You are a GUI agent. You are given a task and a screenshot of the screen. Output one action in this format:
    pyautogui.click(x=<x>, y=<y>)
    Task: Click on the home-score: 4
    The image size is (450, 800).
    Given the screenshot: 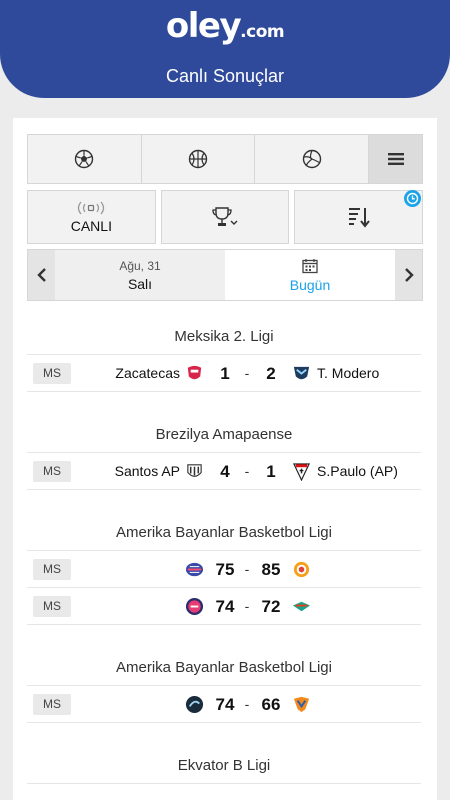 What is the action you would take?
    pyautogui.click(x=225, y=471)
    